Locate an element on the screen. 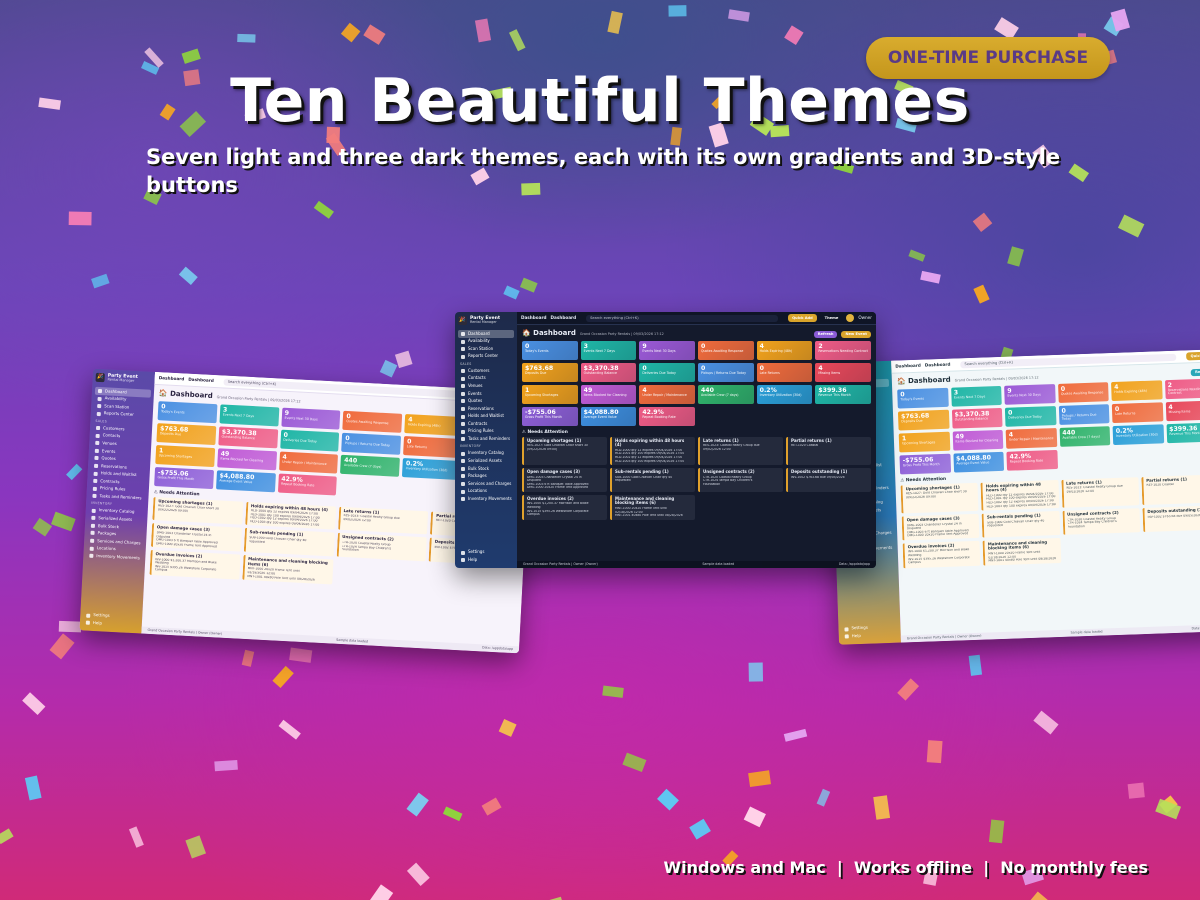 This screenshot has width=1200, height=900. attention-card: Partial returns (1)RET-1020 Coastal is located at coordinates (828, 451).